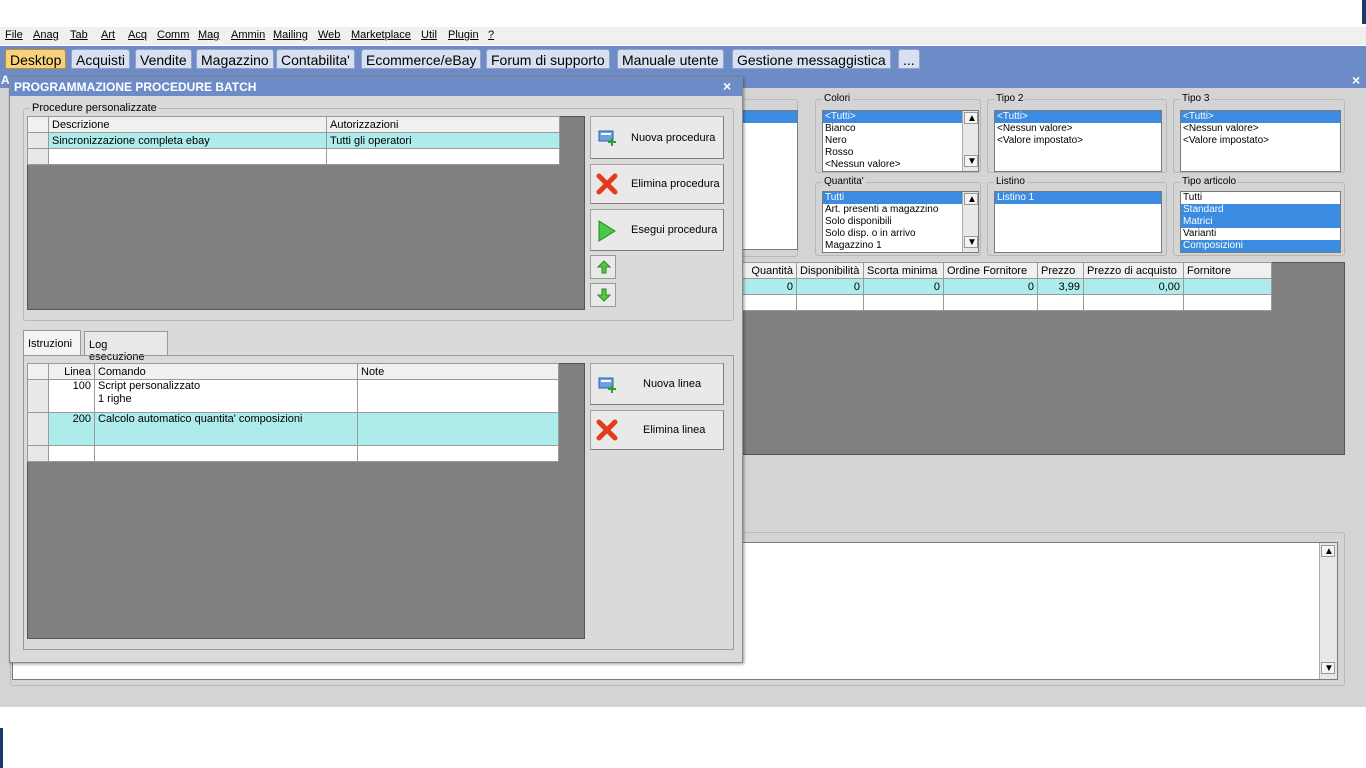 The width and height of the screenshot is (1366, 768). What do you see at coordinates (900, 210) in the screenshot?
I see `list-item: Art. presenti a magazzino` at bounding box center [900, 210].